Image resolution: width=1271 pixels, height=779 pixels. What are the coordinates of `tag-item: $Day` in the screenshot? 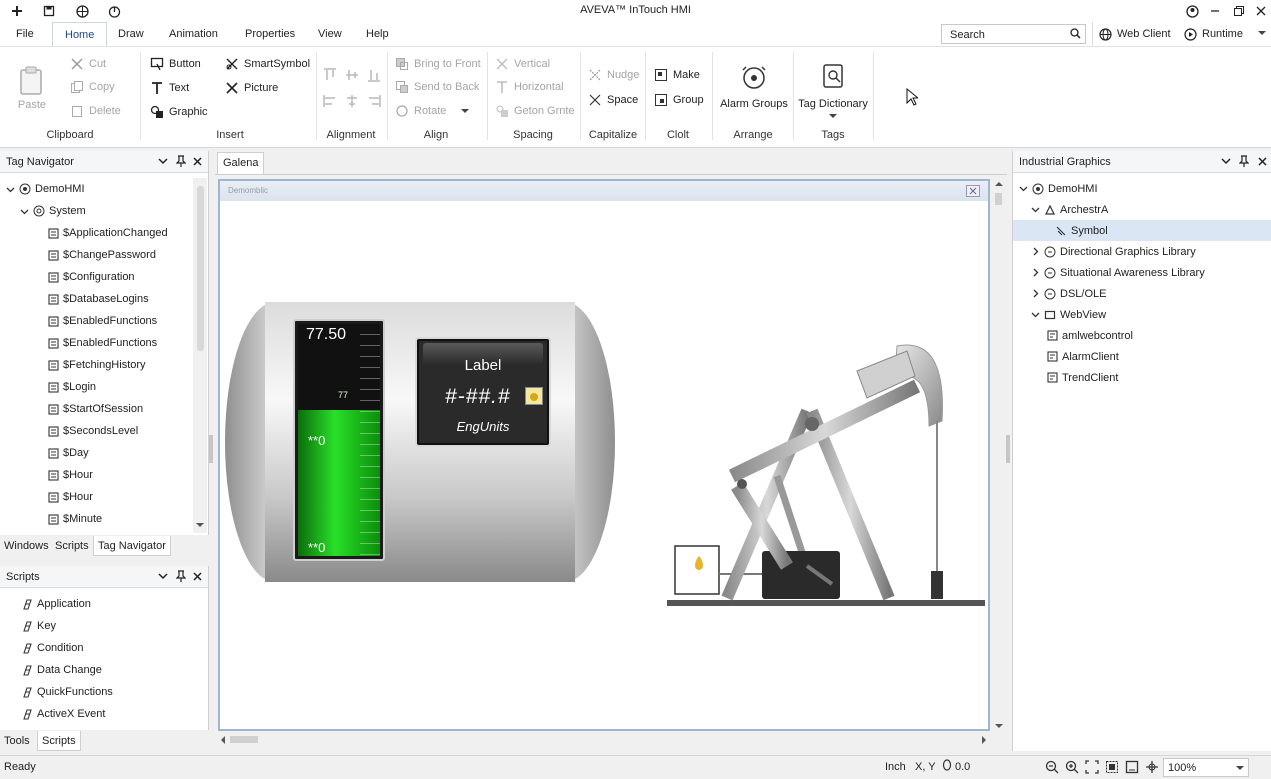 It's located at (96, 453).